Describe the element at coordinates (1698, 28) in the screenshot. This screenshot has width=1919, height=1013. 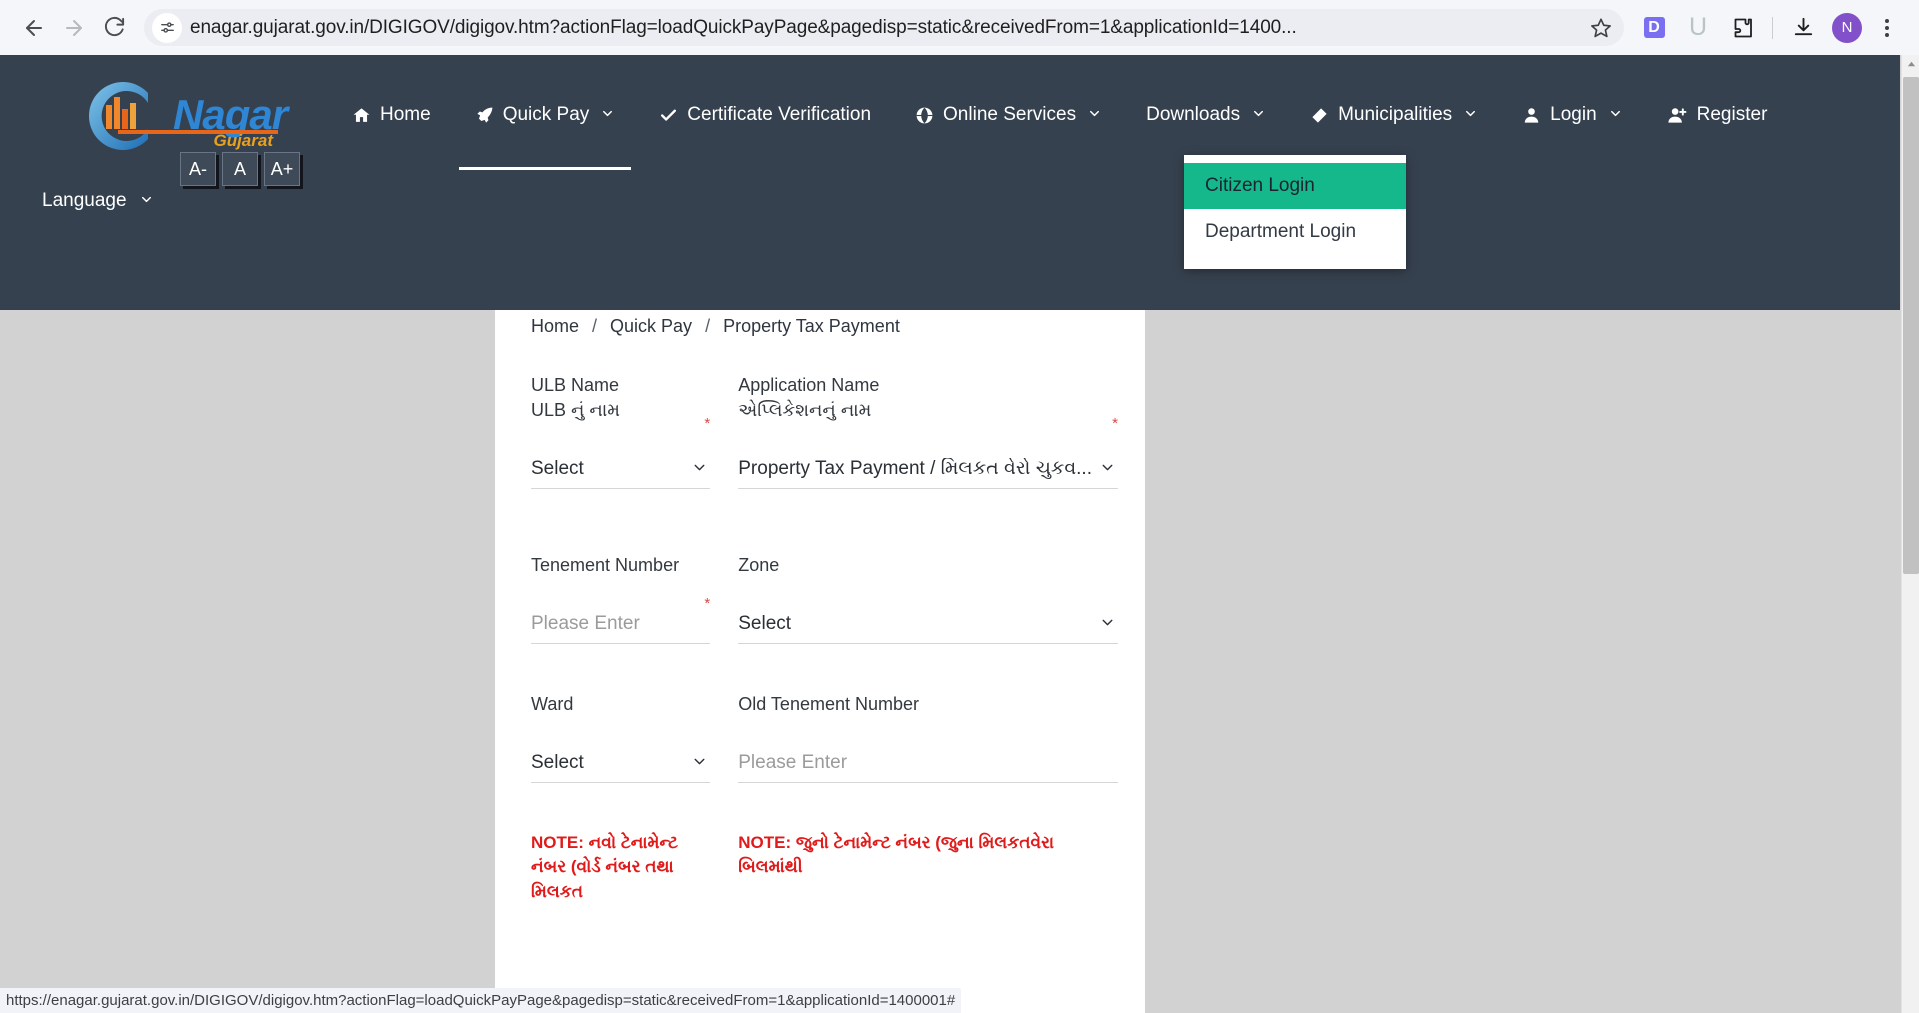
I see `extension-u-icon: U` at that location.